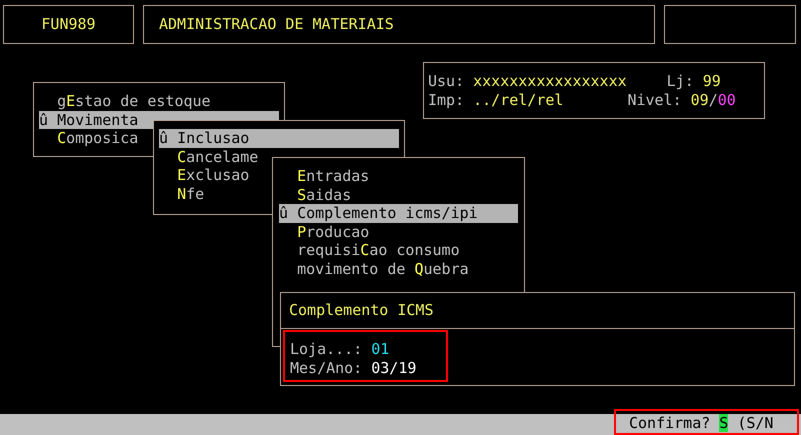  I want to click on field-label: Mes/Ano:, so click(326, 367).